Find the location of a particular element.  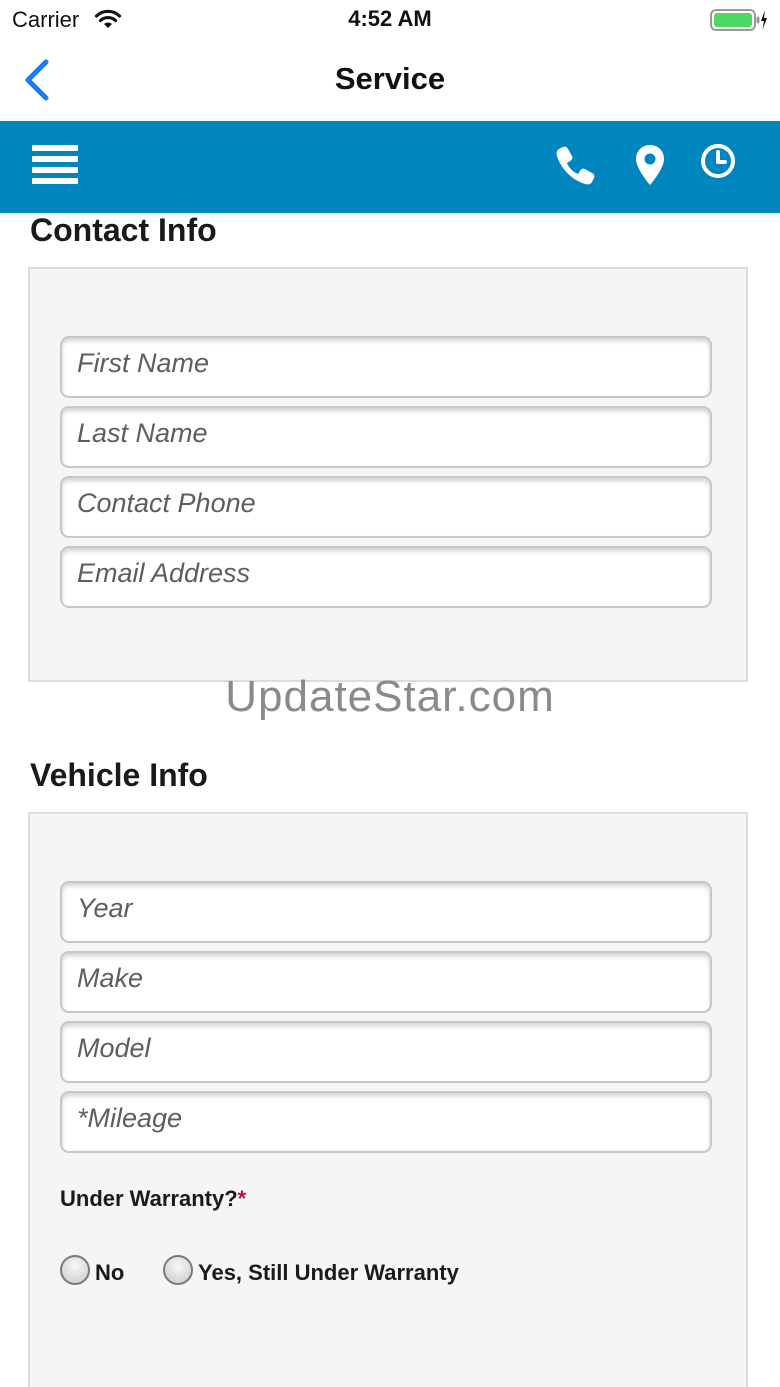

hours-button is located at coordinates (718, 165).